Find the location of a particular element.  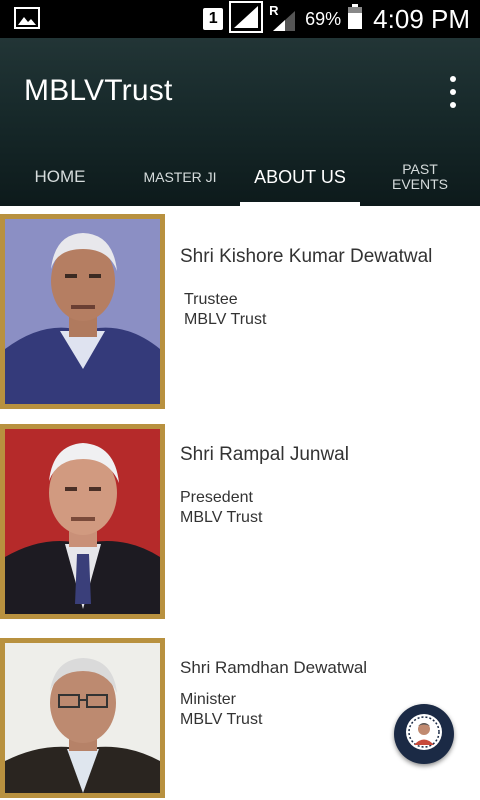

member-title: Trustee is located at coordinates (211, 299).